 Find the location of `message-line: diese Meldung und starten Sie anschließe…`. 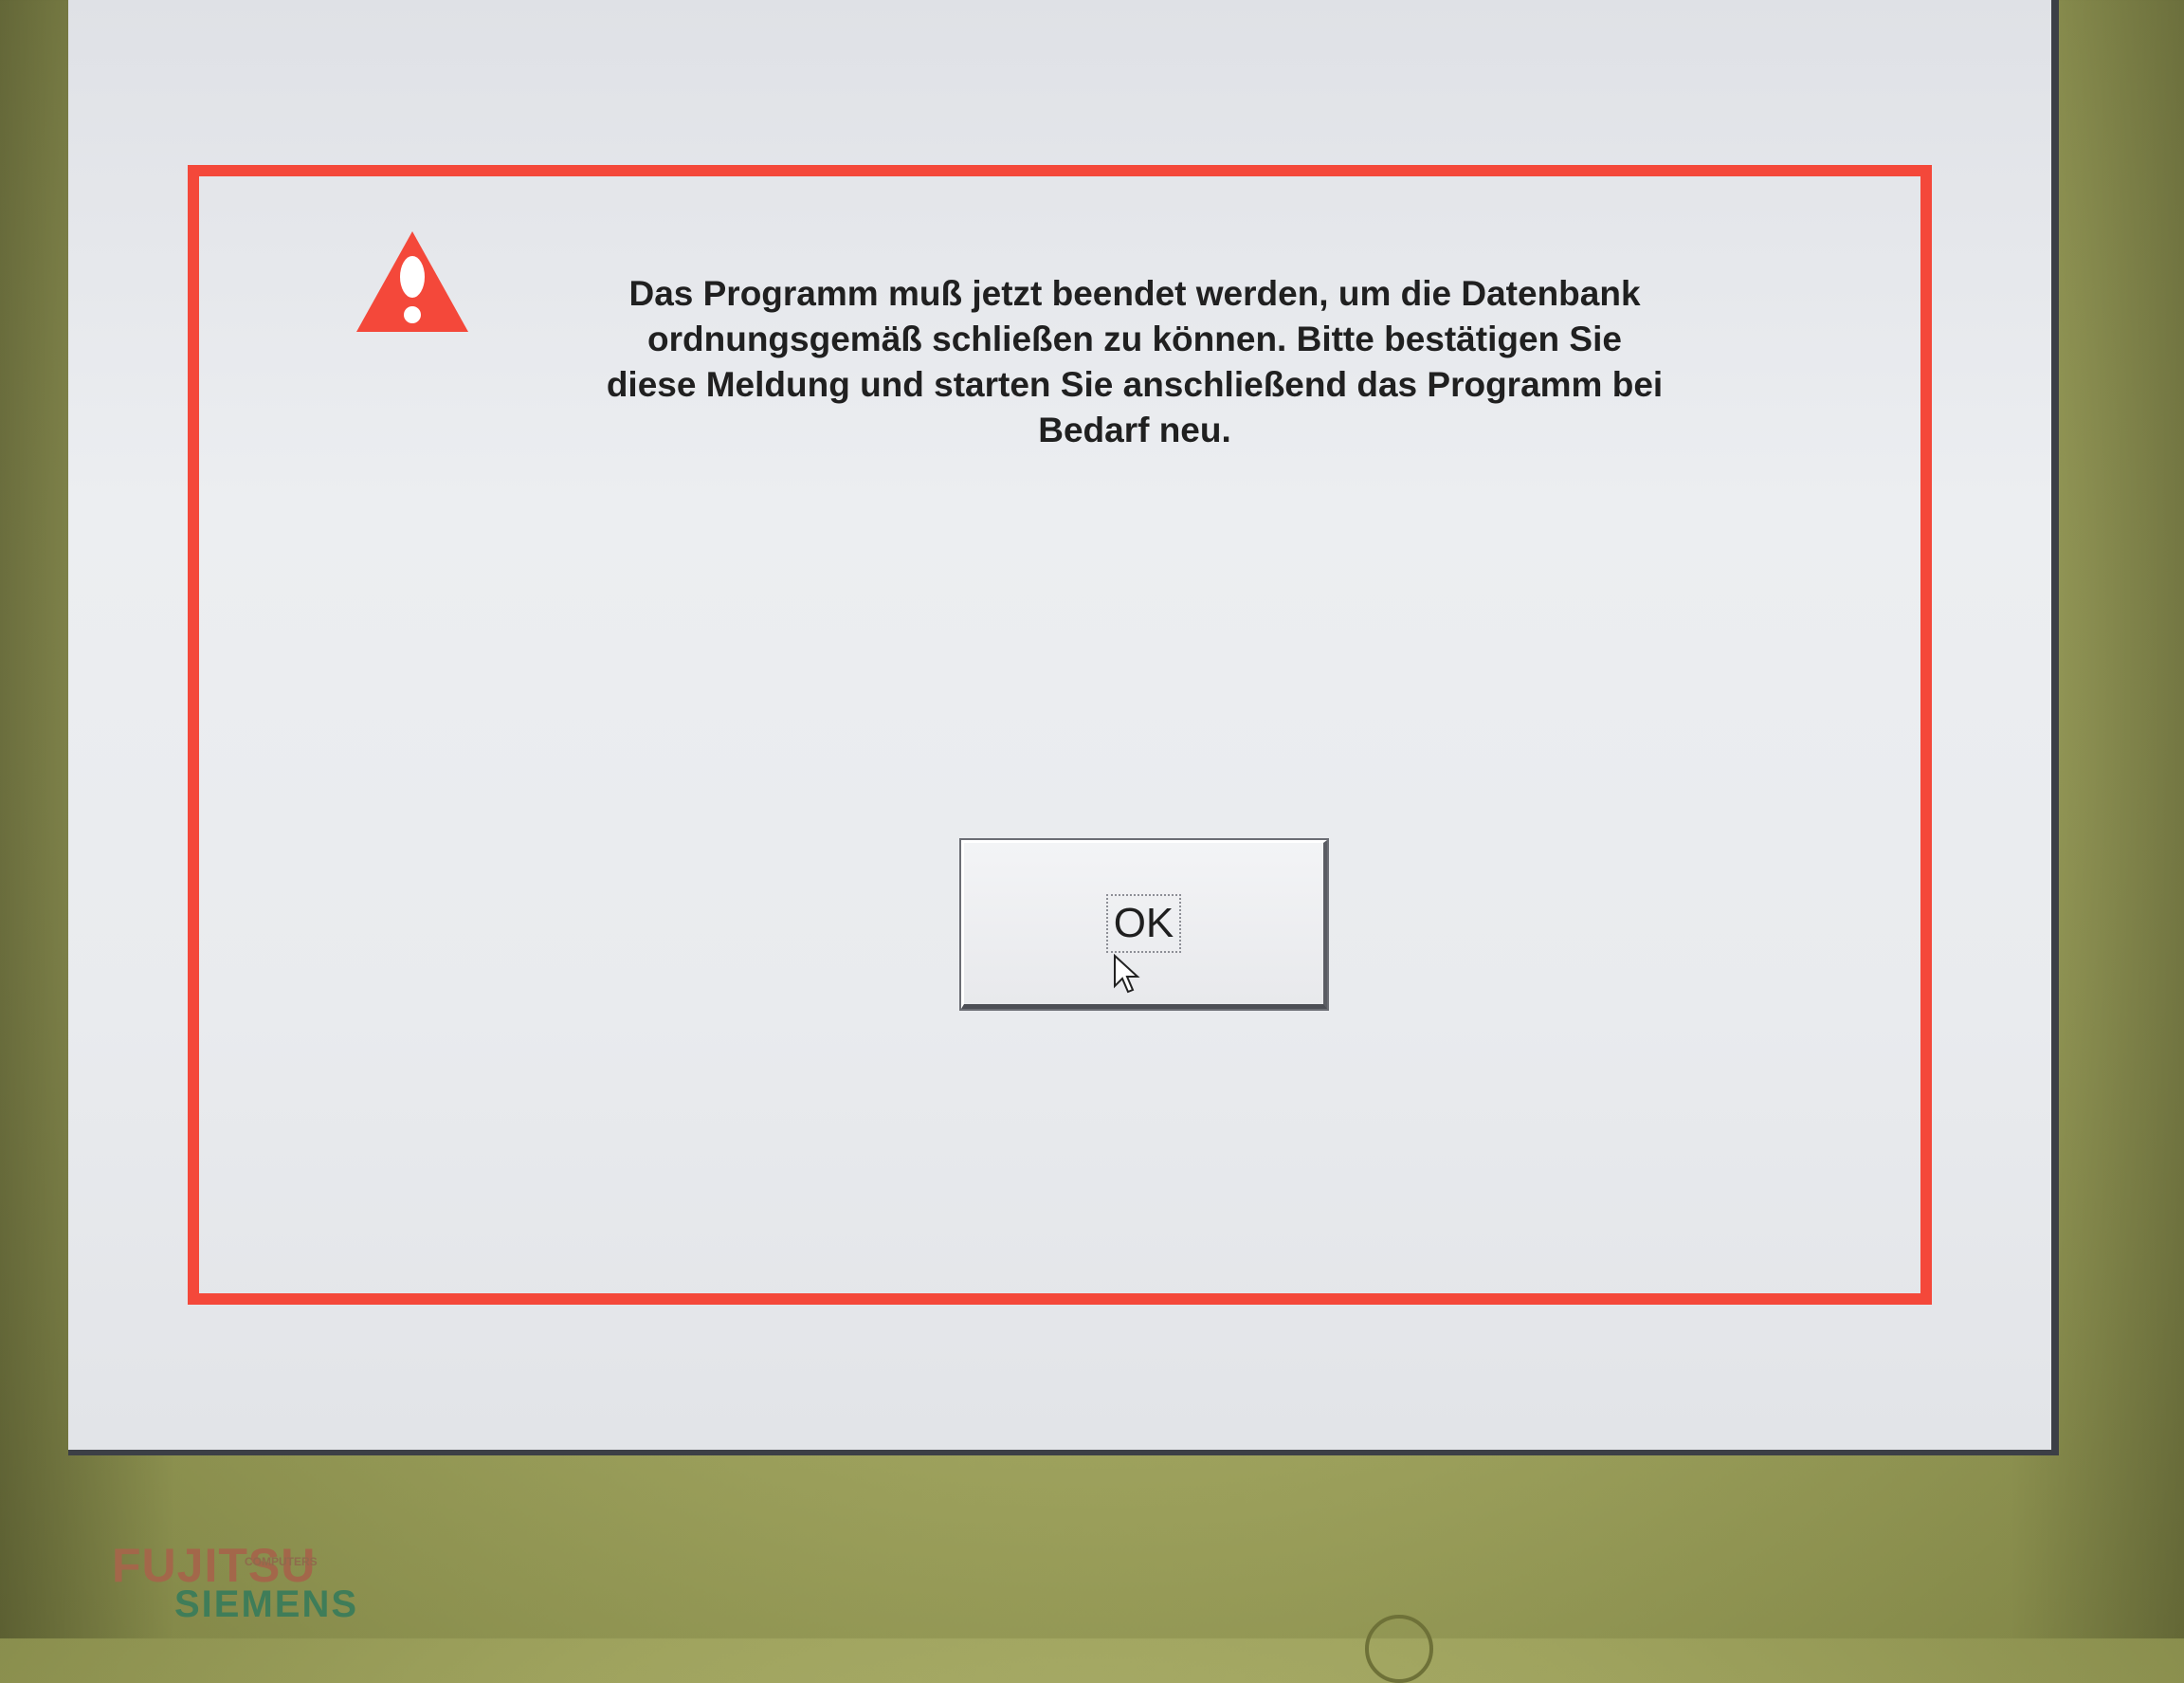

message-line: diese Meldung und starten Sie anschließe… is located at coordinates (1135, 384).